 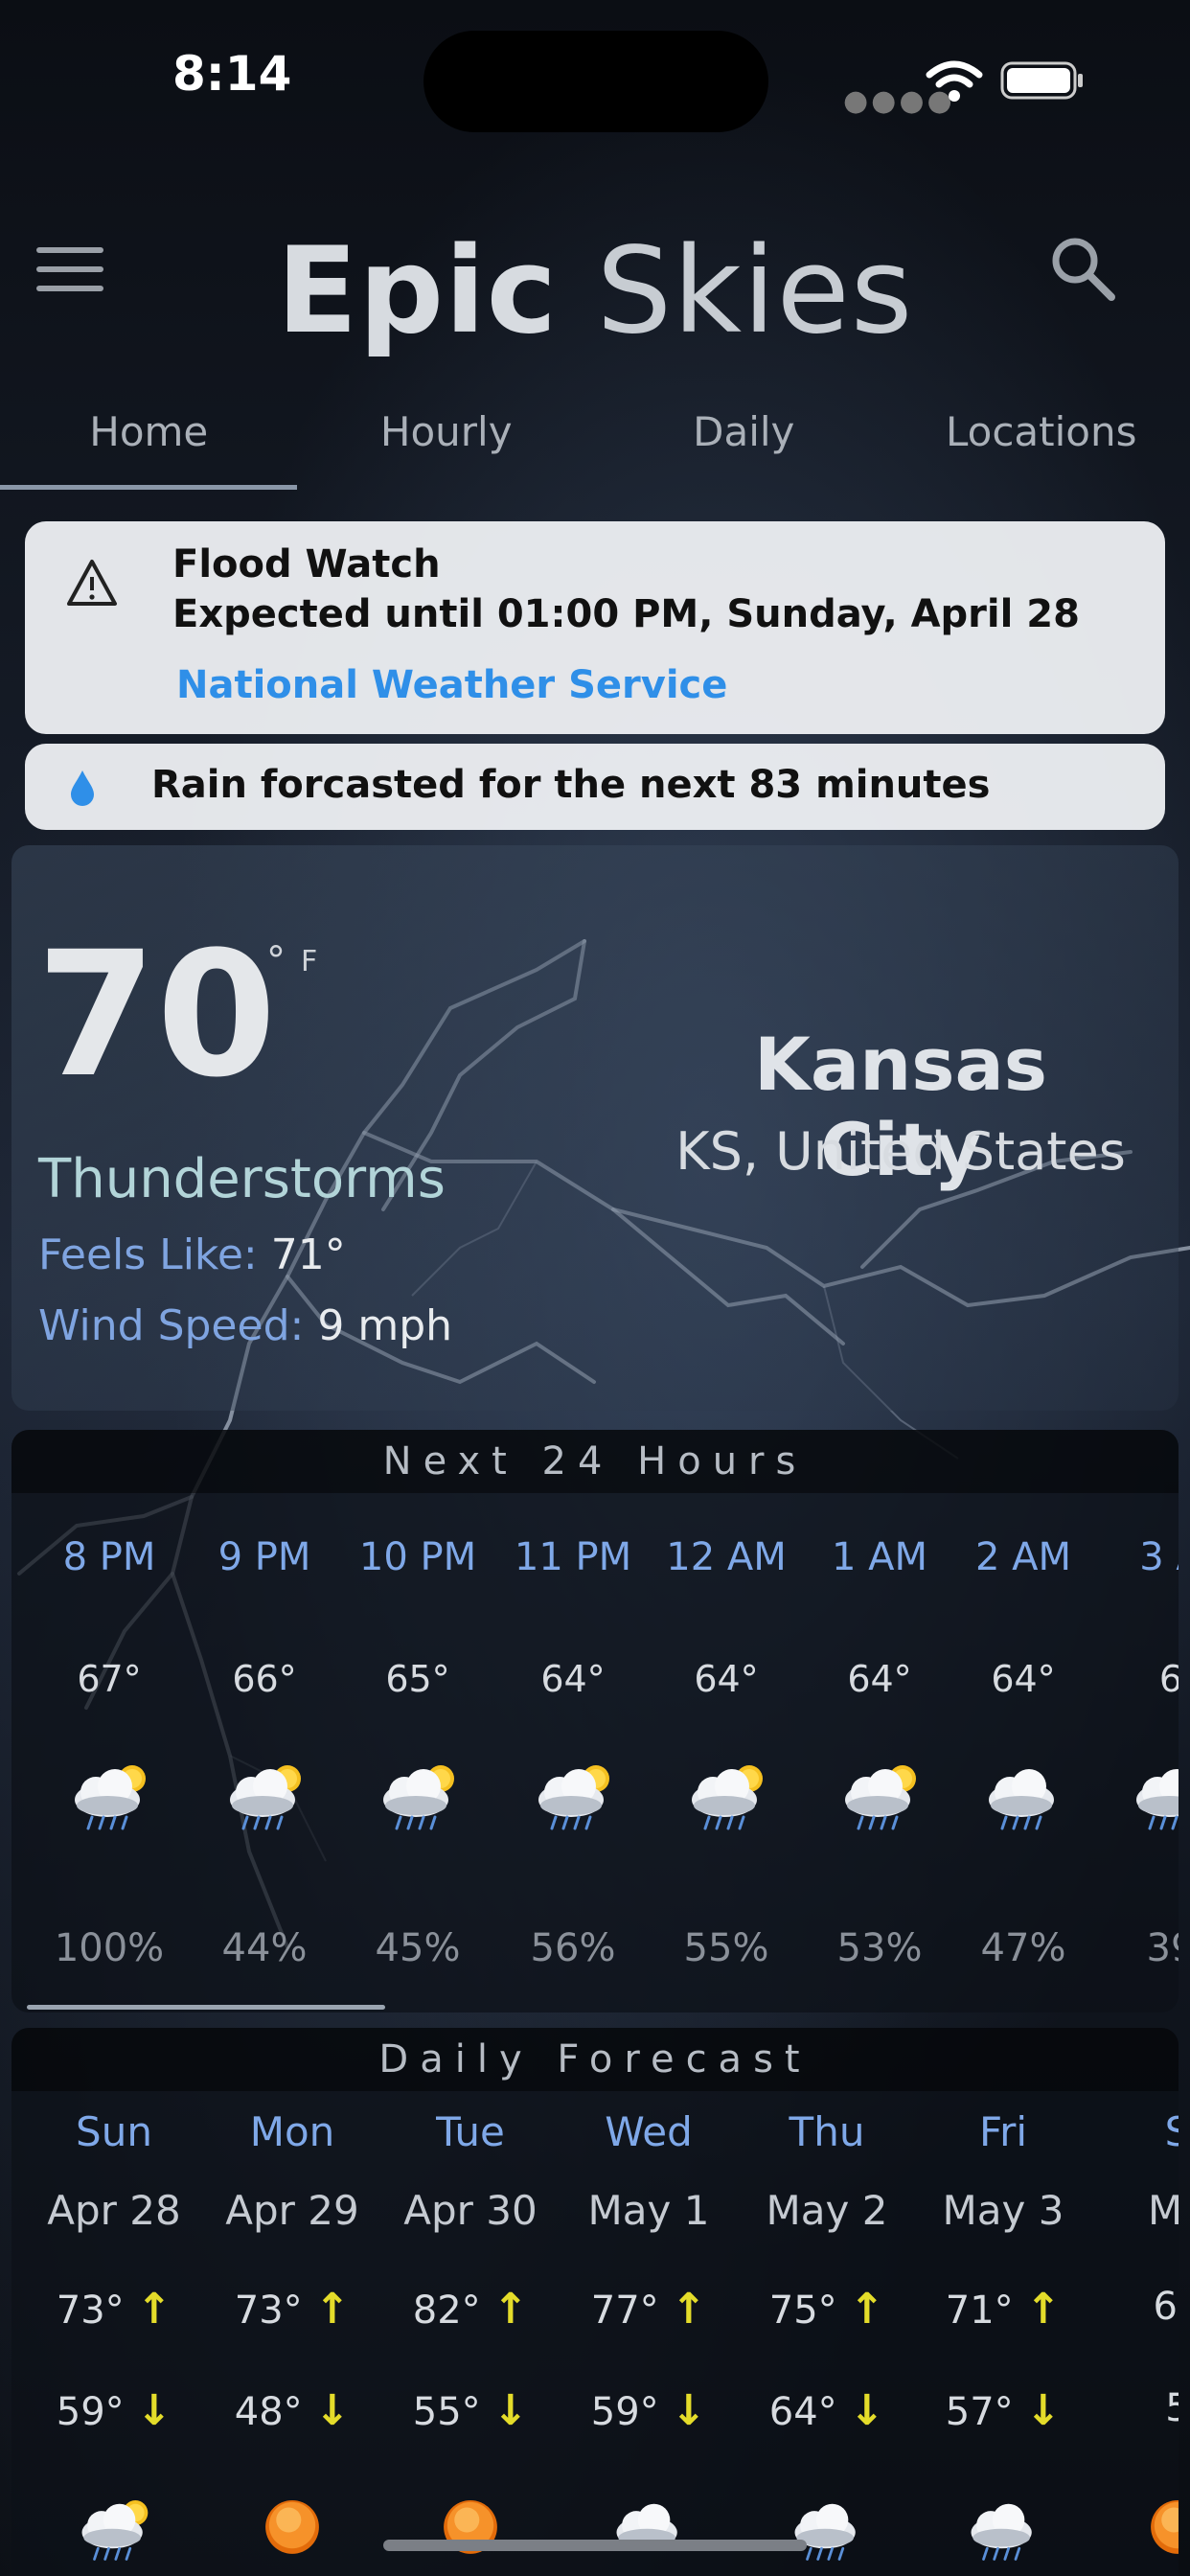 I want to click on active-tab-indicator, so click(x=148, y=487).